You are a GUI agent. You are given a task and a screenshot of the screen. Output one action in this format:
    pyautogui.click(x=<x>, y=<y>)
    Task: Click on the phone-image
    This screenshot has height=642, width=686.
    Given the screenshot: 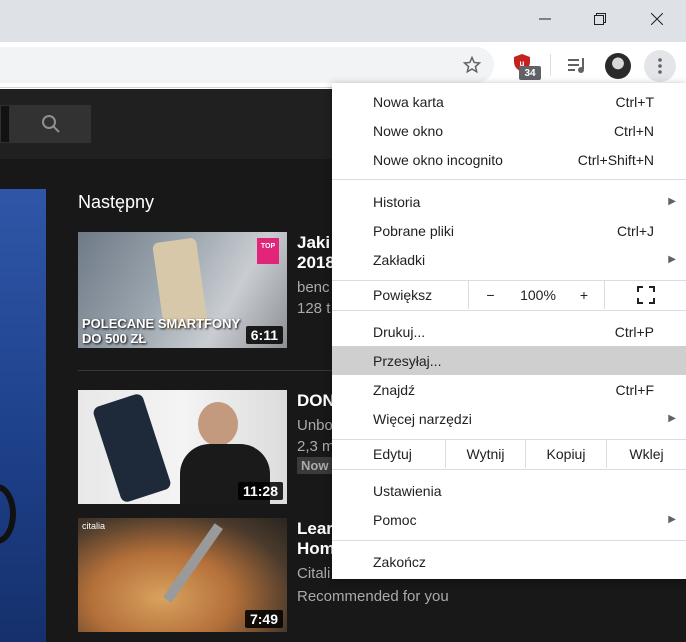 What is the action you would take?
    pyautogui.click(x=132, y=448)
    